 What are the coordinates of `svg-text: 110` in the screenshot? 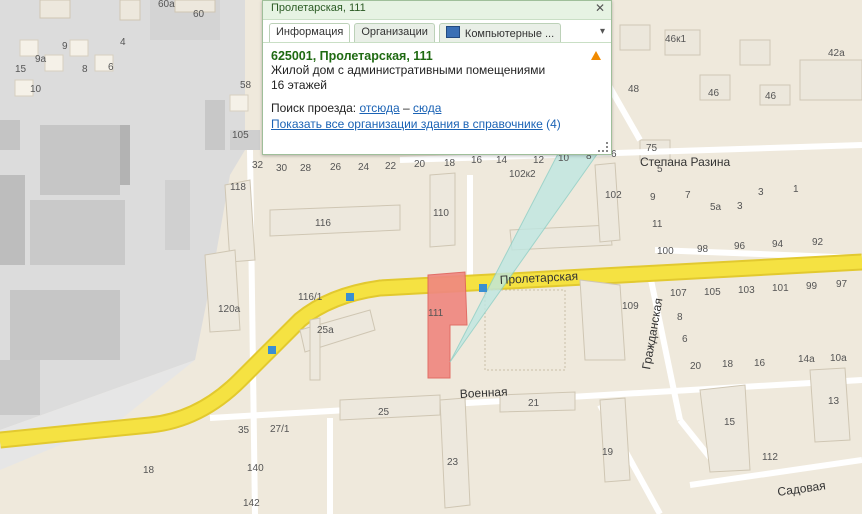 It's located at (441, 213).